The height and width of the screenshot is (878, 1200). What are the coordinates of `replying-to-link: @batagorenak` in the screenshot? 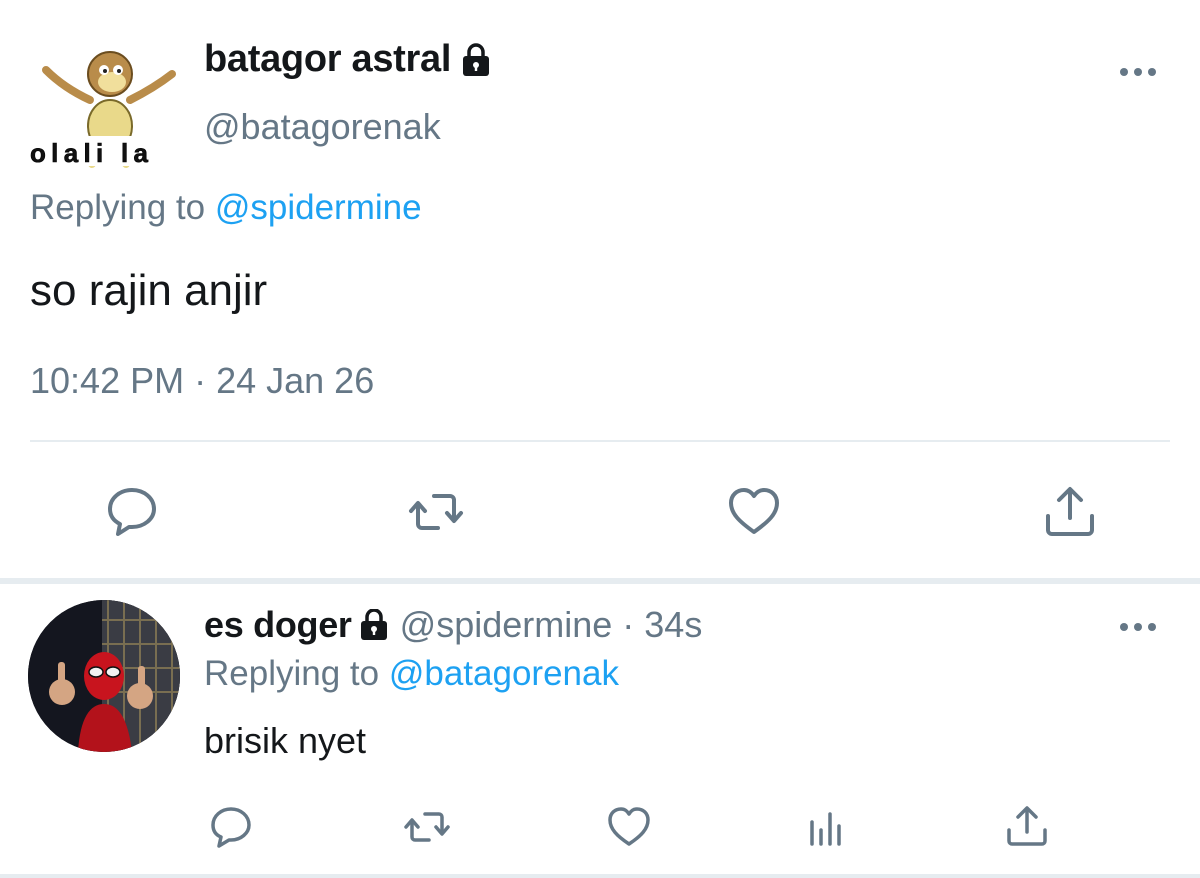 It's located at (504, 673).